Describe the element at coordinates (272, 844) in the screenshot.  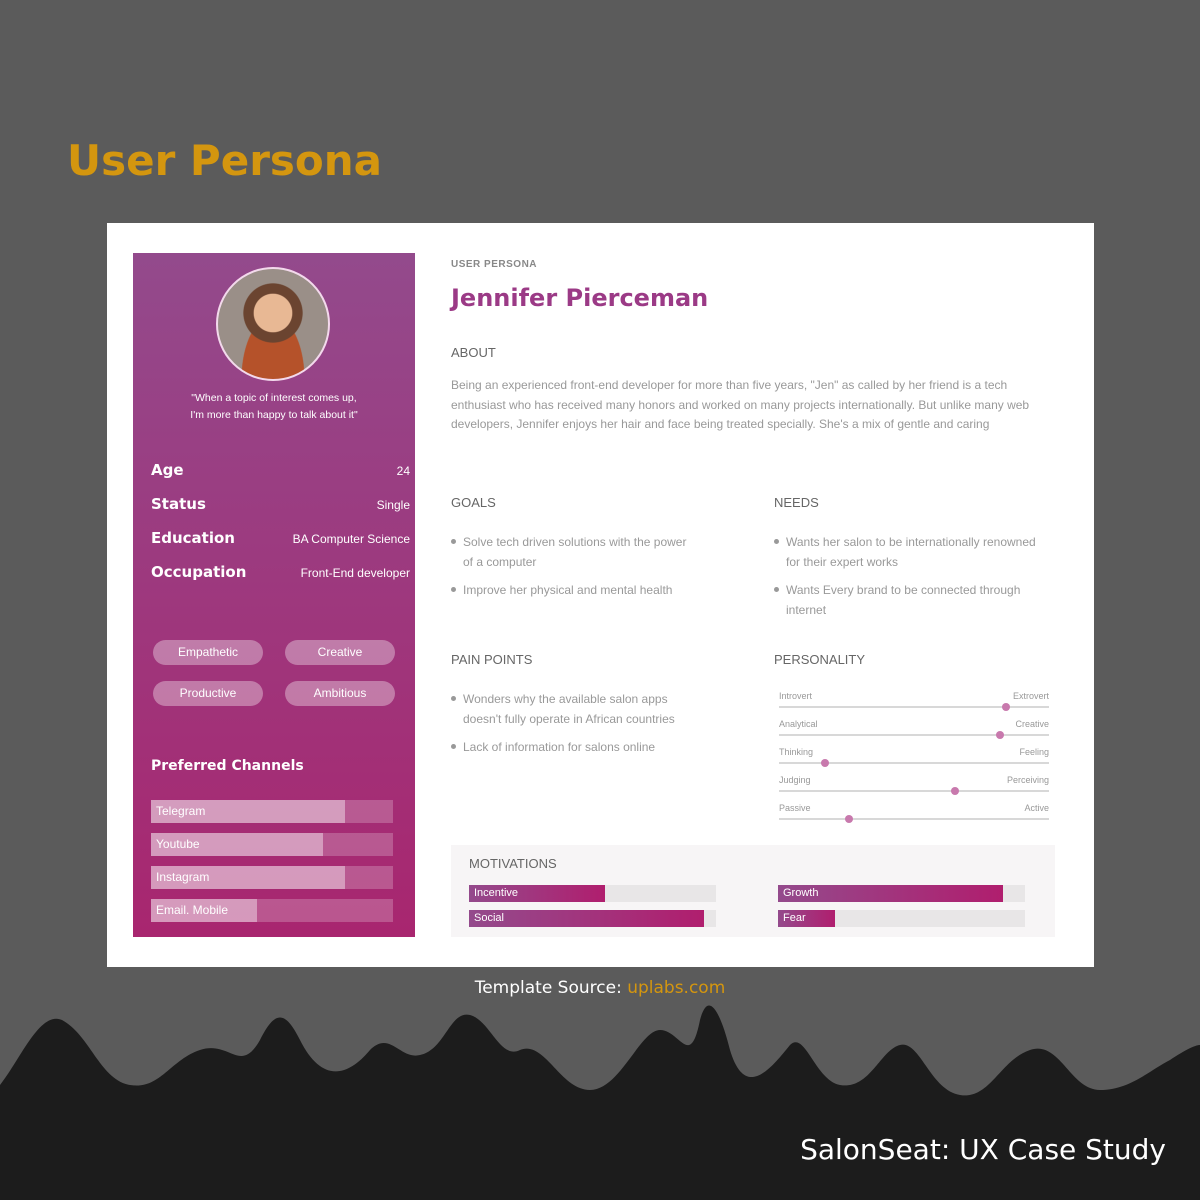
I see `channel-bar: Youtube` at that location.